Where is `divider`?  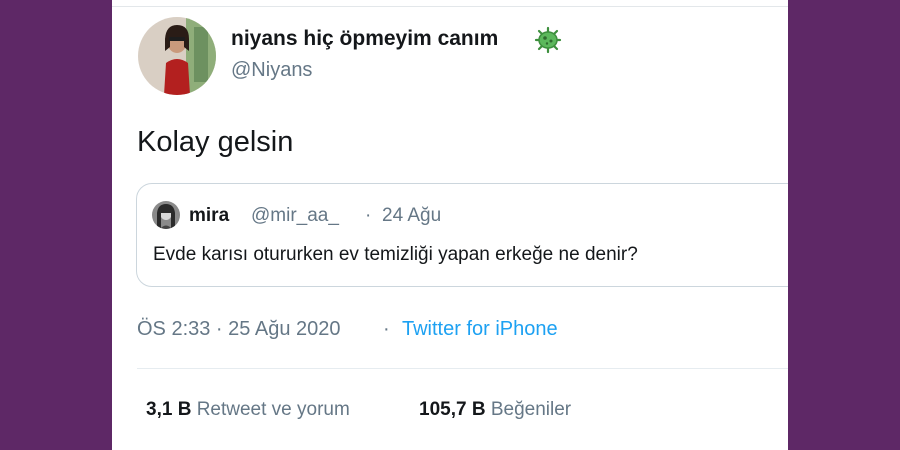 divider is located at coordinates (462, 368).